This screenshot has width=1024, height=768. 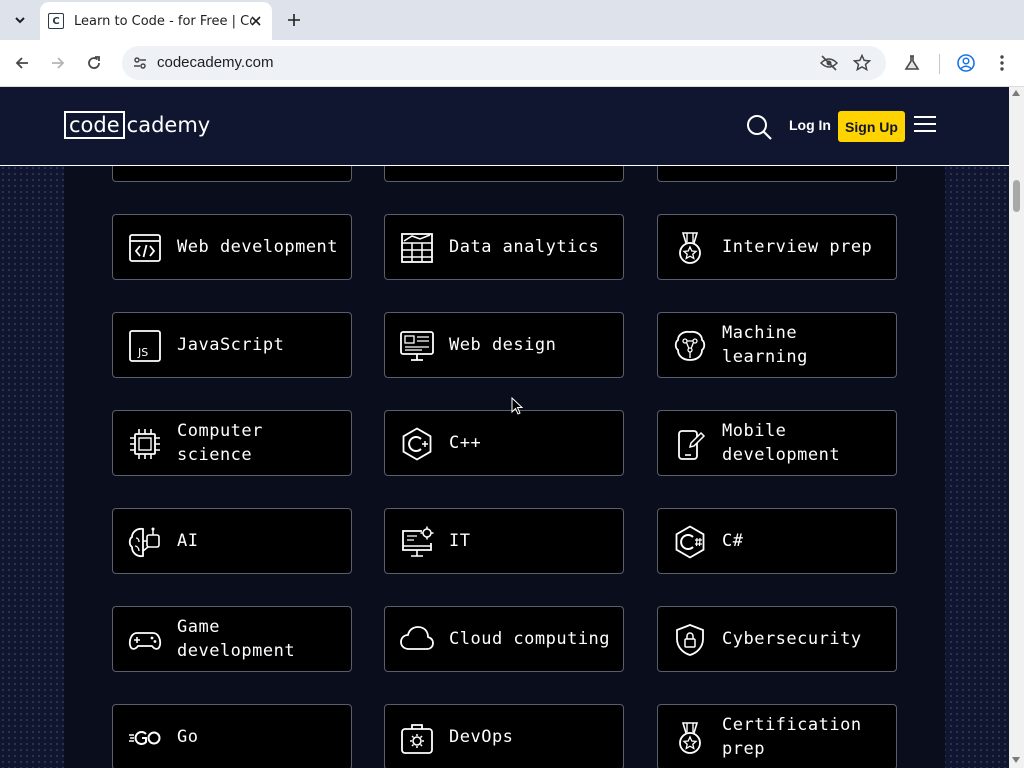 What do you see at coordinates (188, 541) in the screenshot?
I see `topic-label: AI` at bounding box center [188, 541].